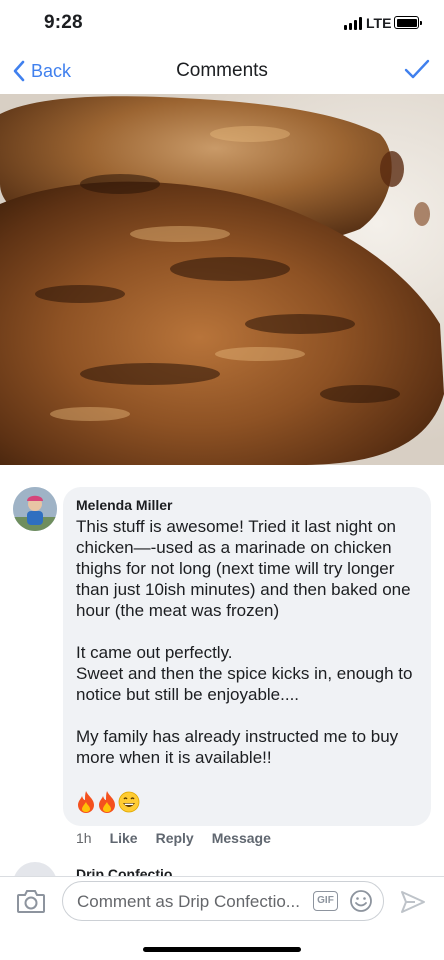 This screenshot has height=960, width=444. I want to click on battery-icon, so click(408, 22).